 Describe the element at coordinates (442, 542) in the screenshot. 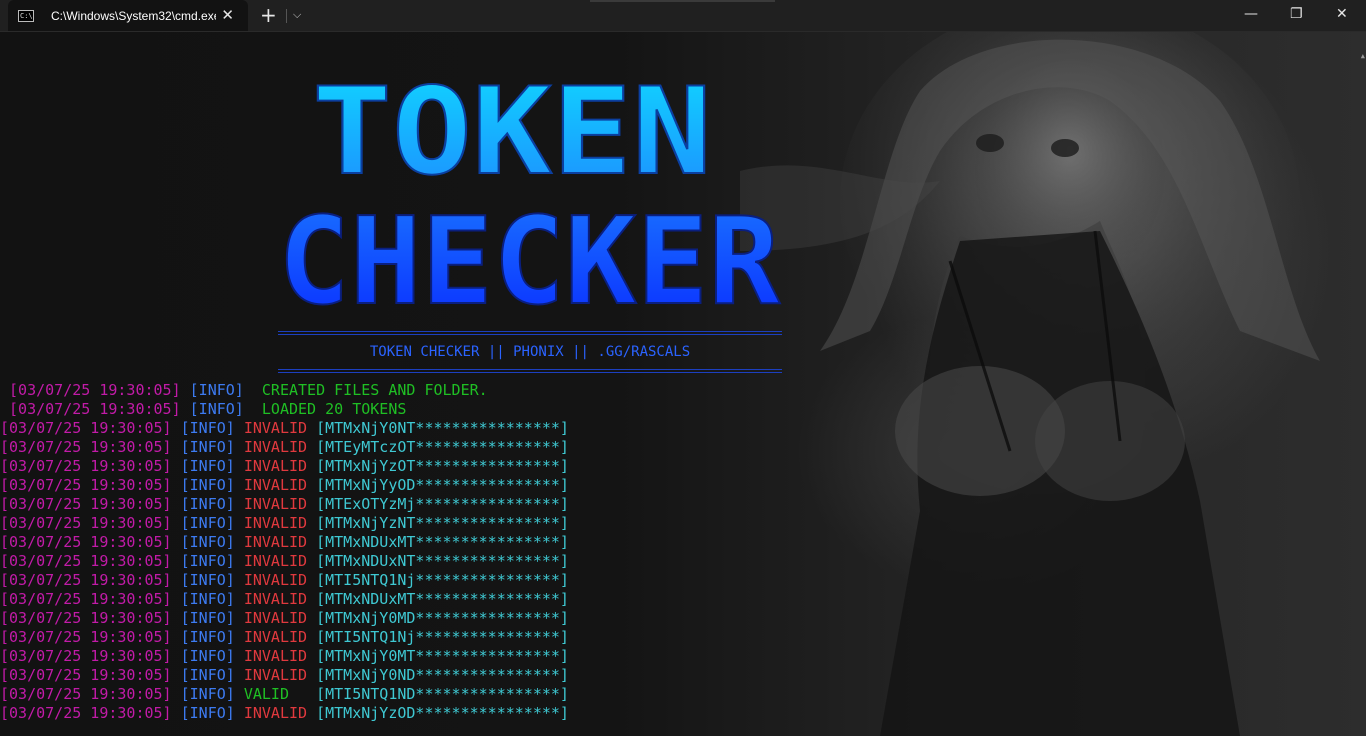

I see `token-value: [MTMxNDUxMT****************]` at that location.